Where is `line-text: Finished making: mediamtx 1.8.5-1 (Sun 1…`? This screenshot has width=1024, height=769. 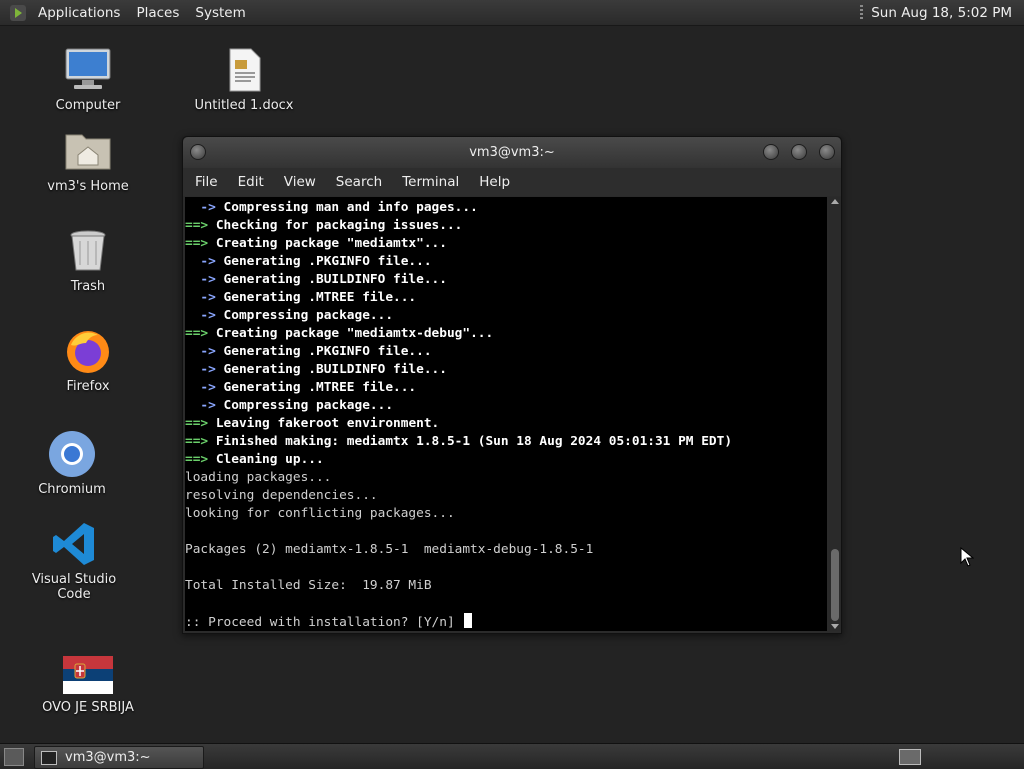
line-text: Finished making: mediamtx 1.8.5-1 (Sun 1… is located at coordinates (474, 441).